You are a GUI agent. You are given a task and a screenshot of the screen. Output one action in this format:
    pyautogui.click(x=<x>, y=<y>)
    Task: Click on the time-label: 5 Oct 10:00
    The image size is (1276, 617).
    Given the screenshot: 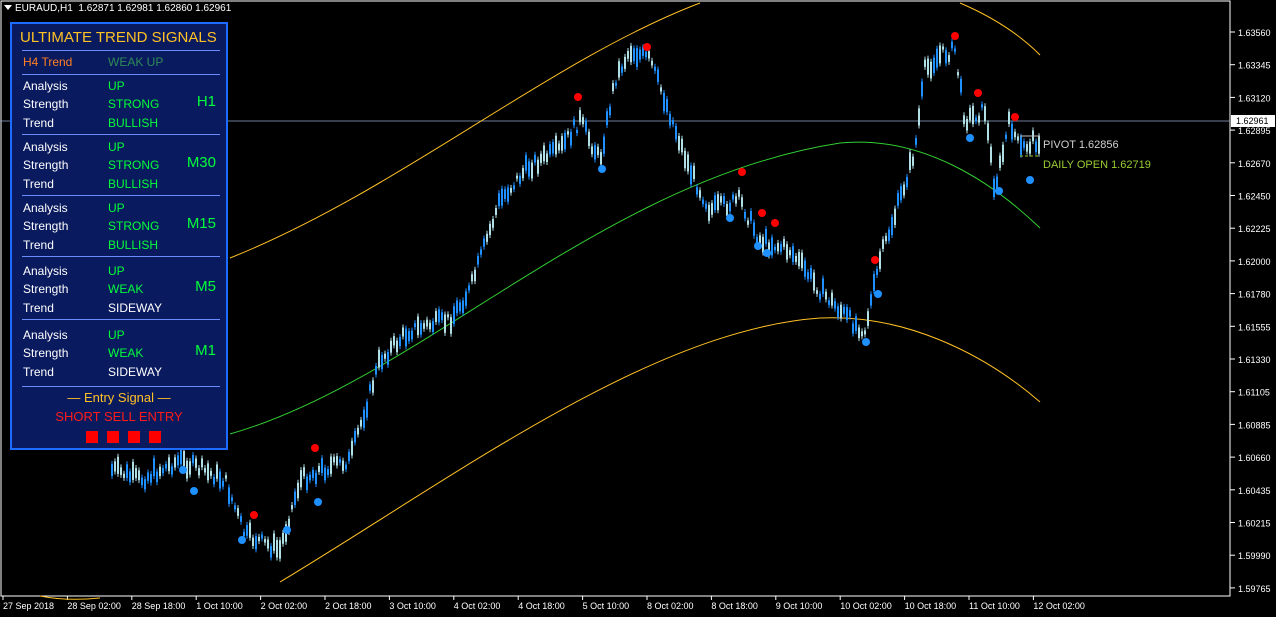 What is the action you would take?
    pyautogui.click(x=606, y=606)
    